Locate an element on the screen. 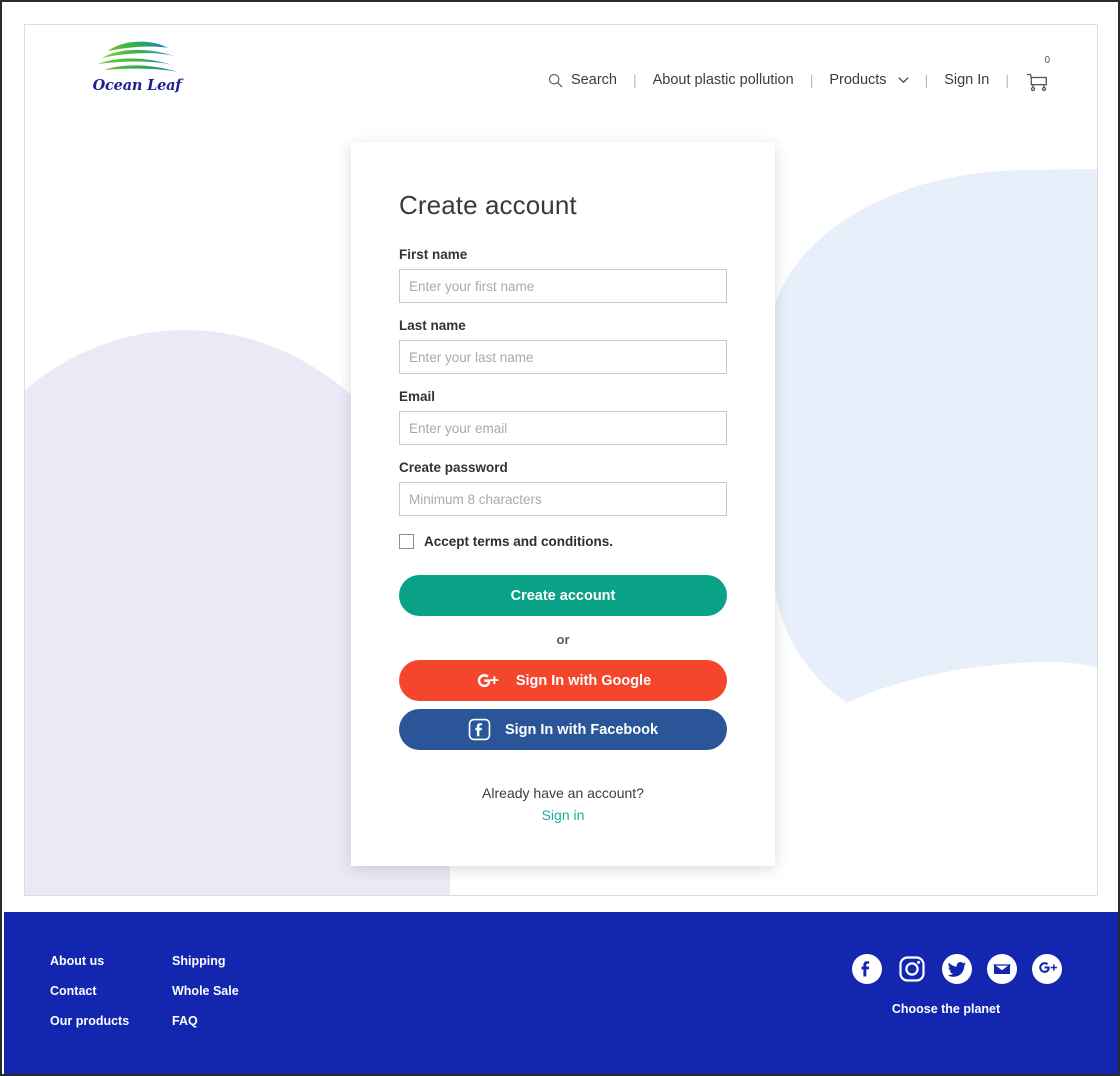 The width and height of the screenshot is (1120, 1076). sign-in-with-google-button: Sign In with Google is located at coordinates (563, 680).